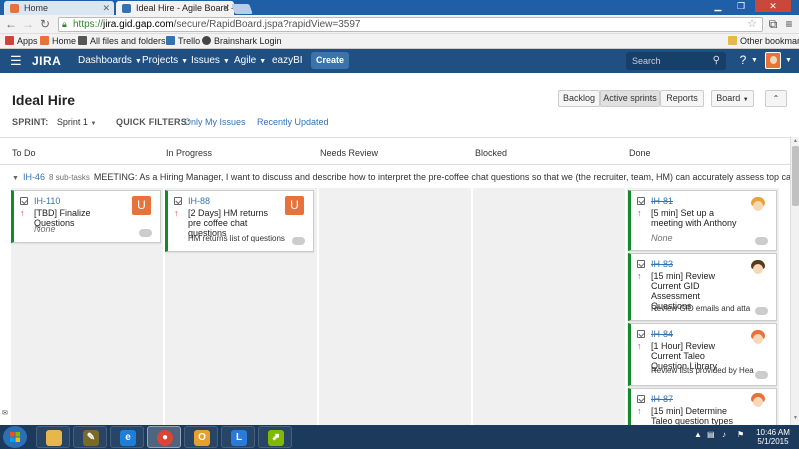 Image resolution: width=799 pixels, height=449 pixels. I want to click on internet-explorer-icon: e, so click(128, 438).